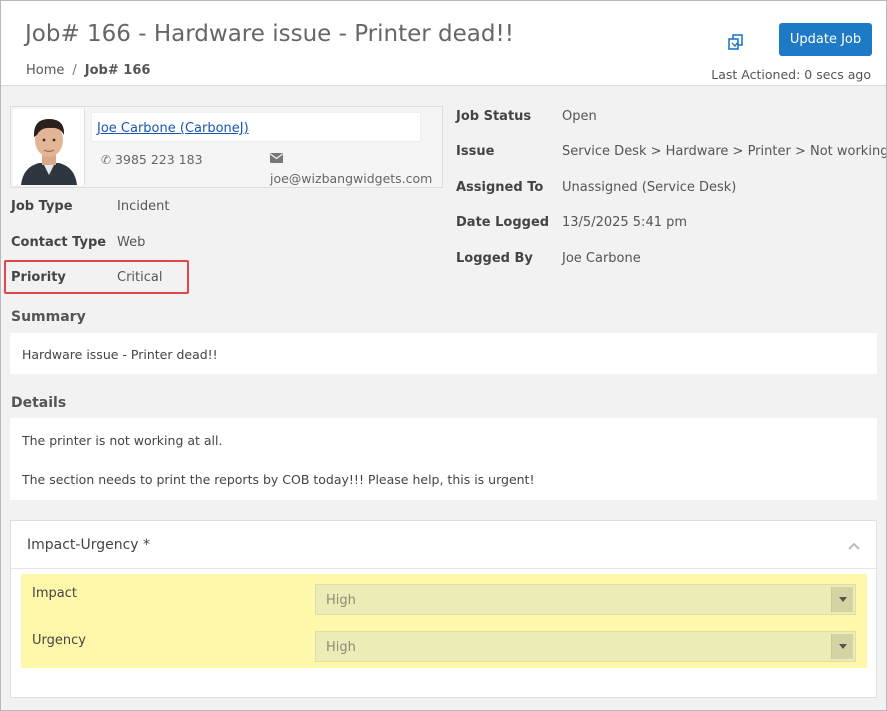 The image size is (887, 711). I want to click on logged-by-value: Joe Carbone, so click(601, 258).